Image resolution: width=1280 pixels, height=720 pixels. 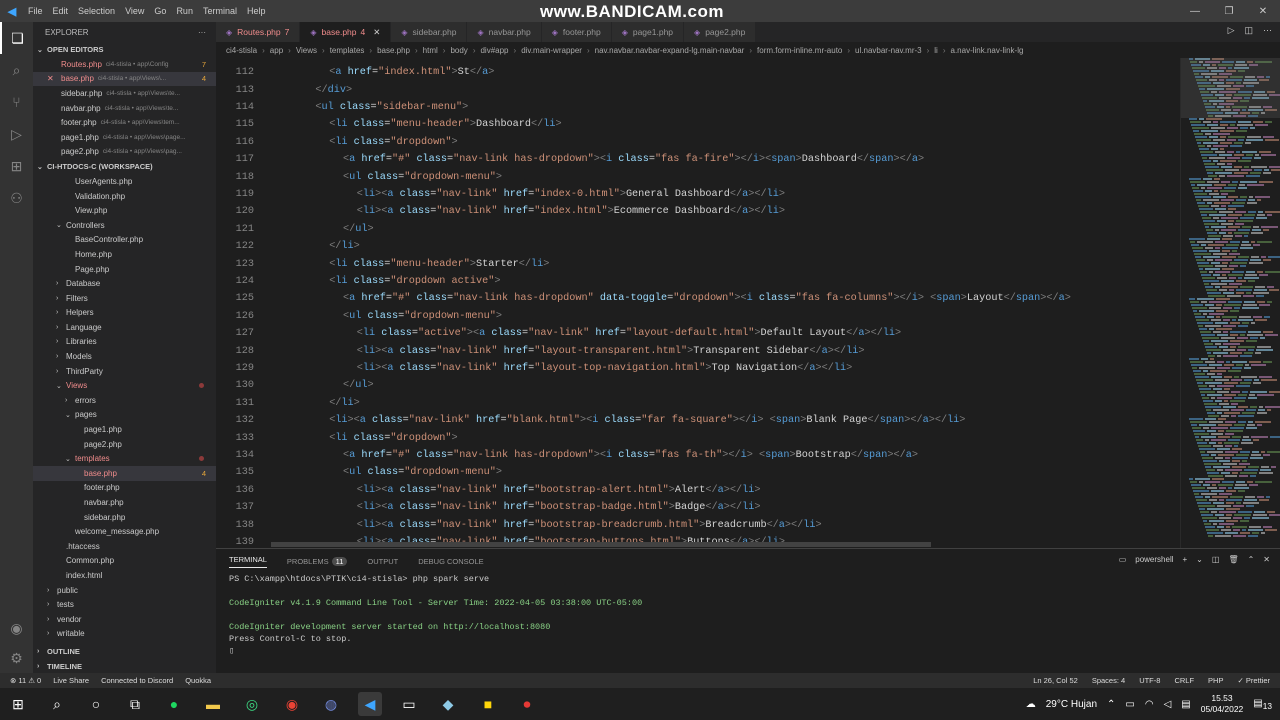 What do you see at coordinates (698, 316) in the screenshot?
I see `code-line: 126 <ul class="dropdown-menu">` at bounding box center [698, 316].